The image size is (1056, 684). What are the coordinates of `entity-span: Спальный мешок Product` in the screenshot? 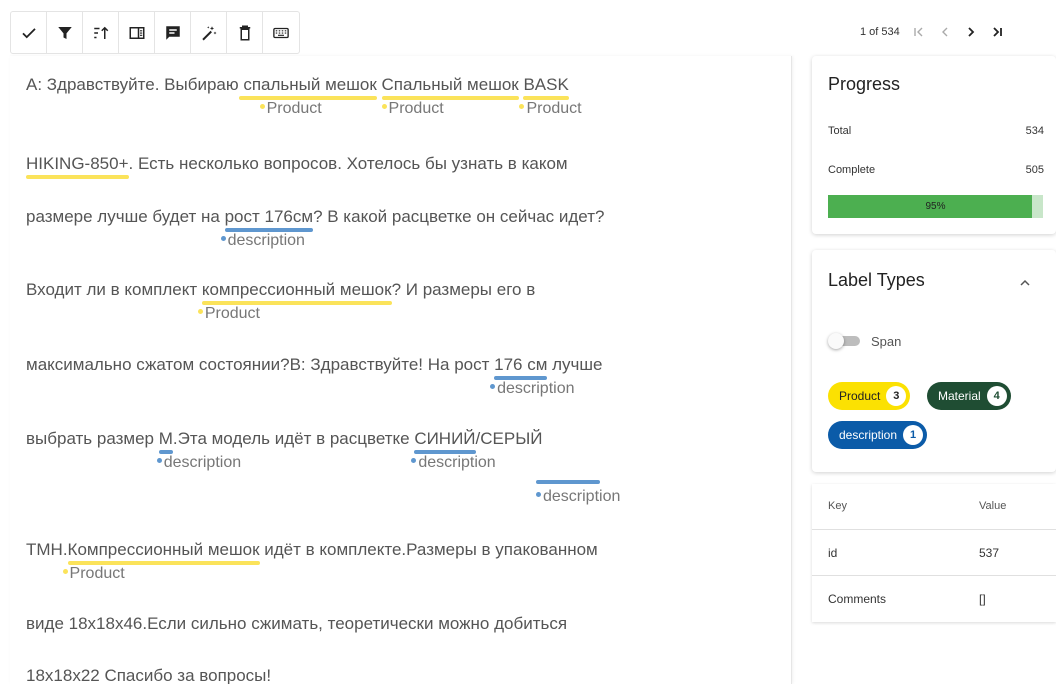 It's located at (450, 96).